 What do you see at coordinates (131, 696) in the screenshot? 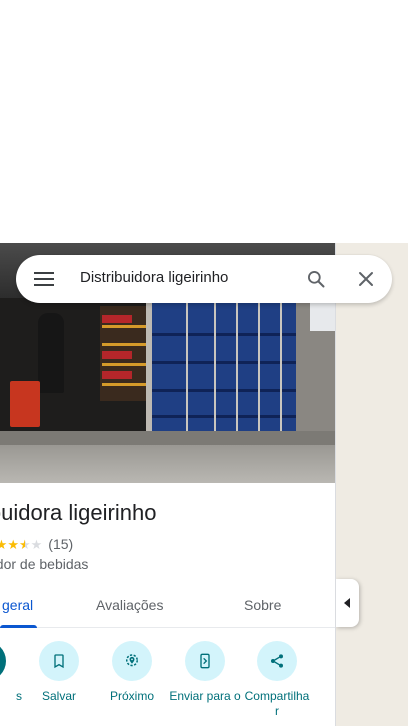
I see `nearby-label: Próximo` at bounding box center [131, 696].